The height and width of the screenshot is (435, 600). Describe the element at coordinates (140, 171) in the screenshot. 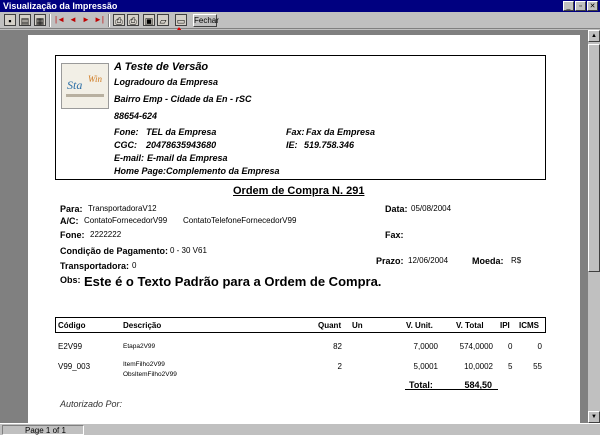

I see `homepage-label: Home Page:` at that location.